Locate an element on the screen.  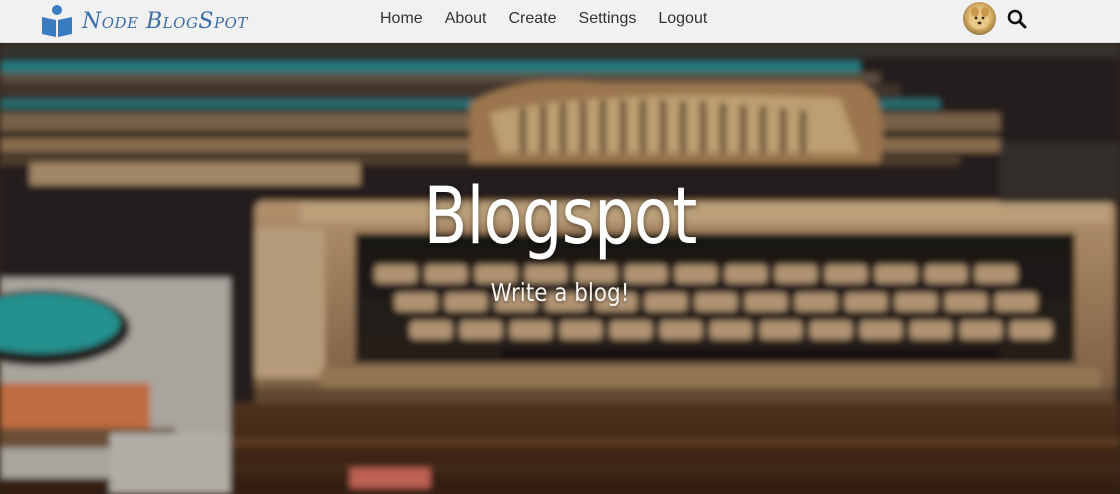
search-button is located at coordinates (1017, 19).